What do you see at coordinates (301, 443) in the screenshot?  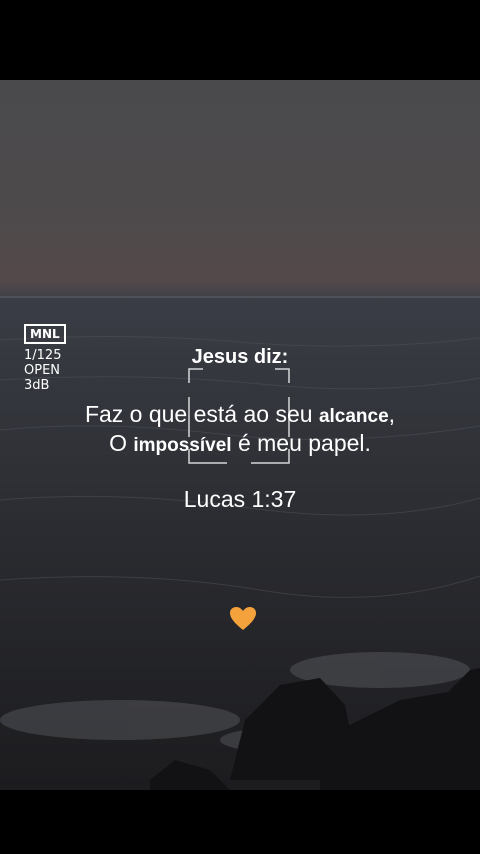 I see `quote-line-2-end: é meu papel.` at bounding box center [301, 443].